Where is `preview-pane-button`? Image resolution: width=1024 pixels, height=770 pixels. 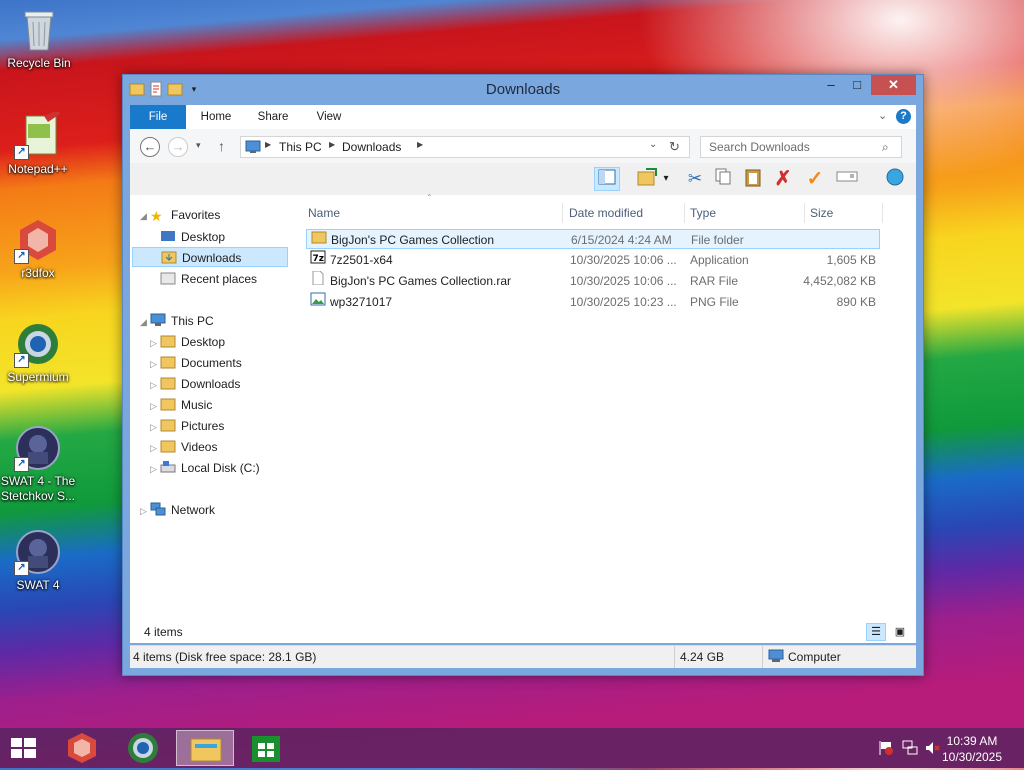
preview-pane-button is located at coordinates (607, 179).